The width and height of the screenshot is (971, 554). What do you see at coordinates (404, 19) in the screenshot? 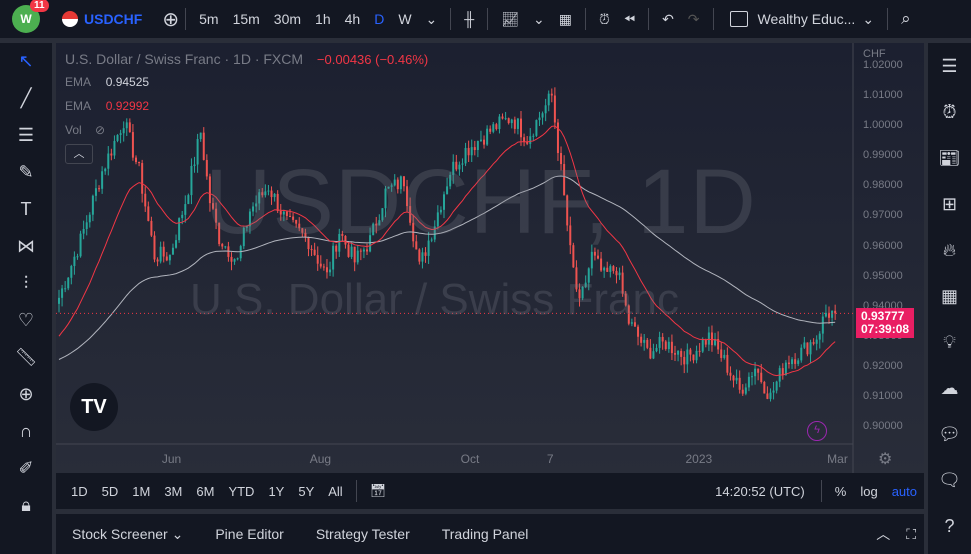
I see `interval-w: W` at bounding box center [404, 19].